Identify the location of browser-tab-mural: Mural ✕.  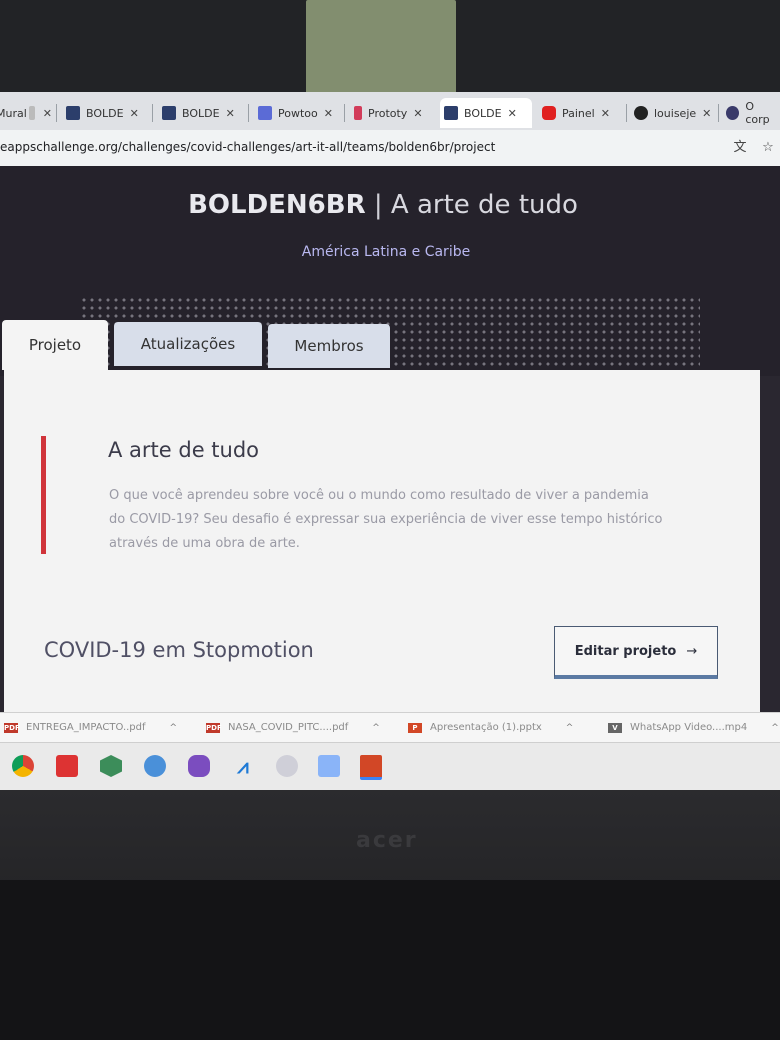
(26, 113).